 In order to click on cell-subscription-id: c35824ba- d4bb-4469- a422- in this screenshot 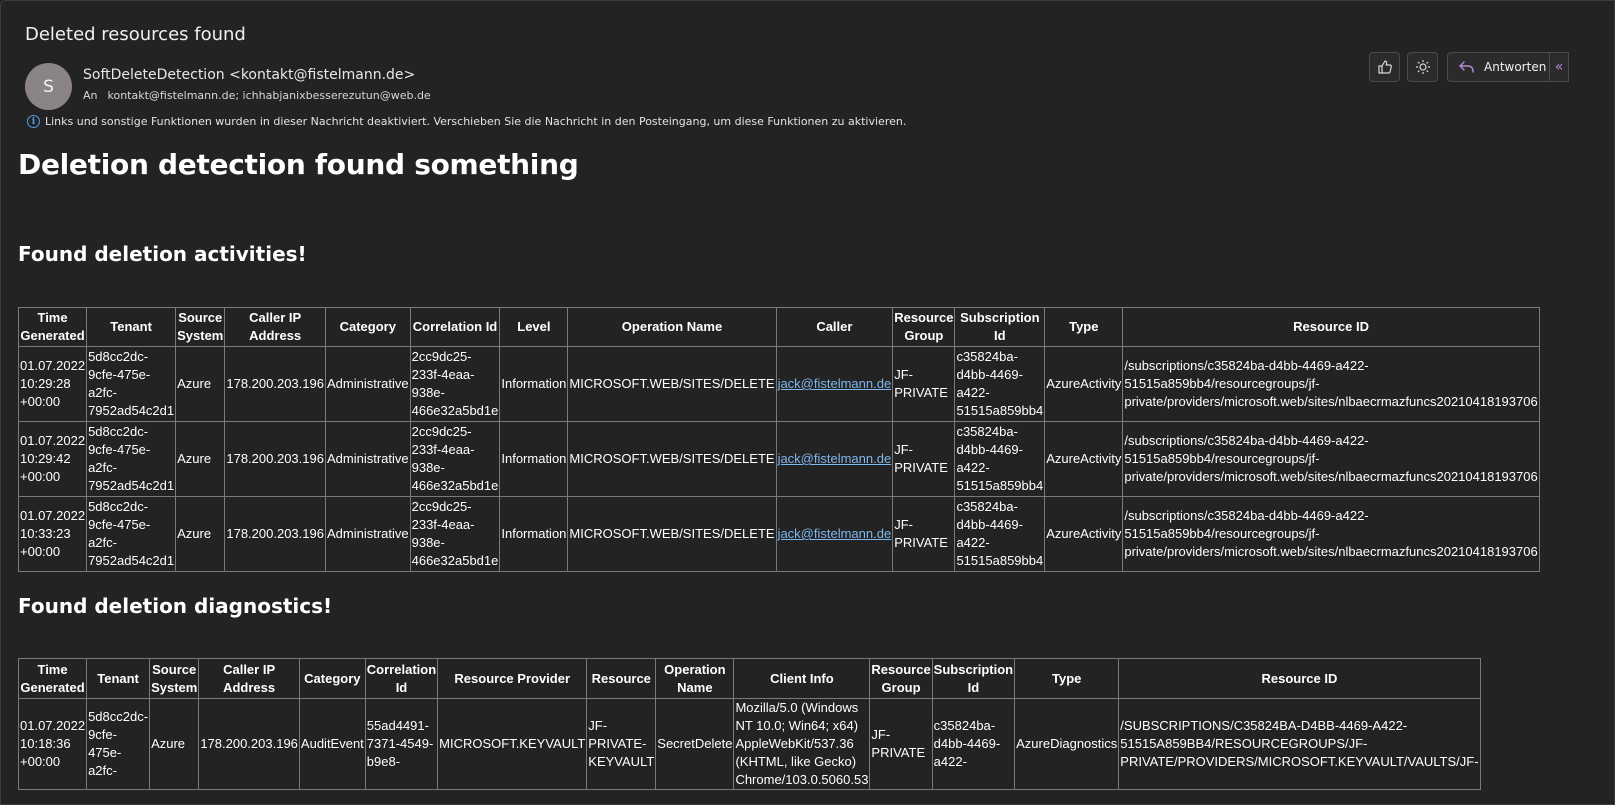, I will do `click(973, 744)`.